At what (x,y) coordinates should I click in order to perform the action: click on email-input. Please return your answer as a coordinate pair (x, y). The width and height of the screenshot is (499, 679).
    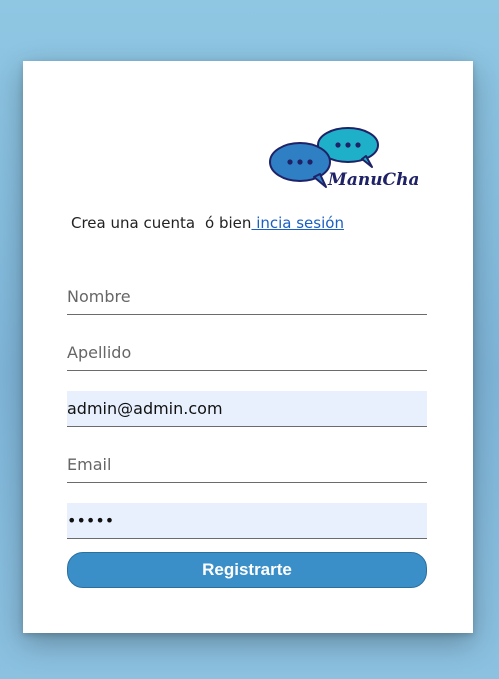
    Looking at the image, I should click on (247, 465).